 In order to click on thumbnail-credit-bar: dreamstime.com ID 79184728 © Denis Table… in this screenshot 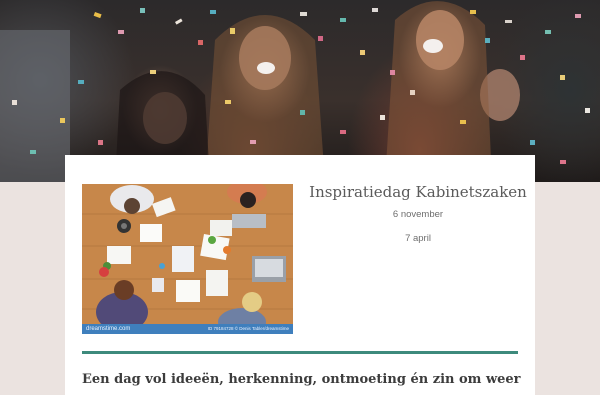, I will do `click(187, 329)`.